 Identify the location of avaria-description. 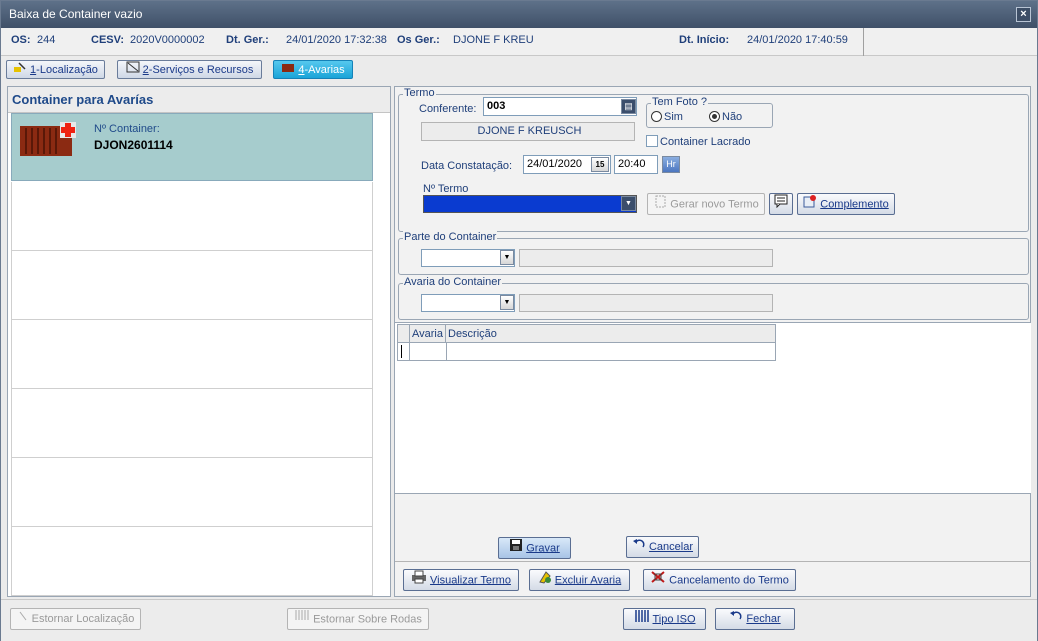
(646, 303).